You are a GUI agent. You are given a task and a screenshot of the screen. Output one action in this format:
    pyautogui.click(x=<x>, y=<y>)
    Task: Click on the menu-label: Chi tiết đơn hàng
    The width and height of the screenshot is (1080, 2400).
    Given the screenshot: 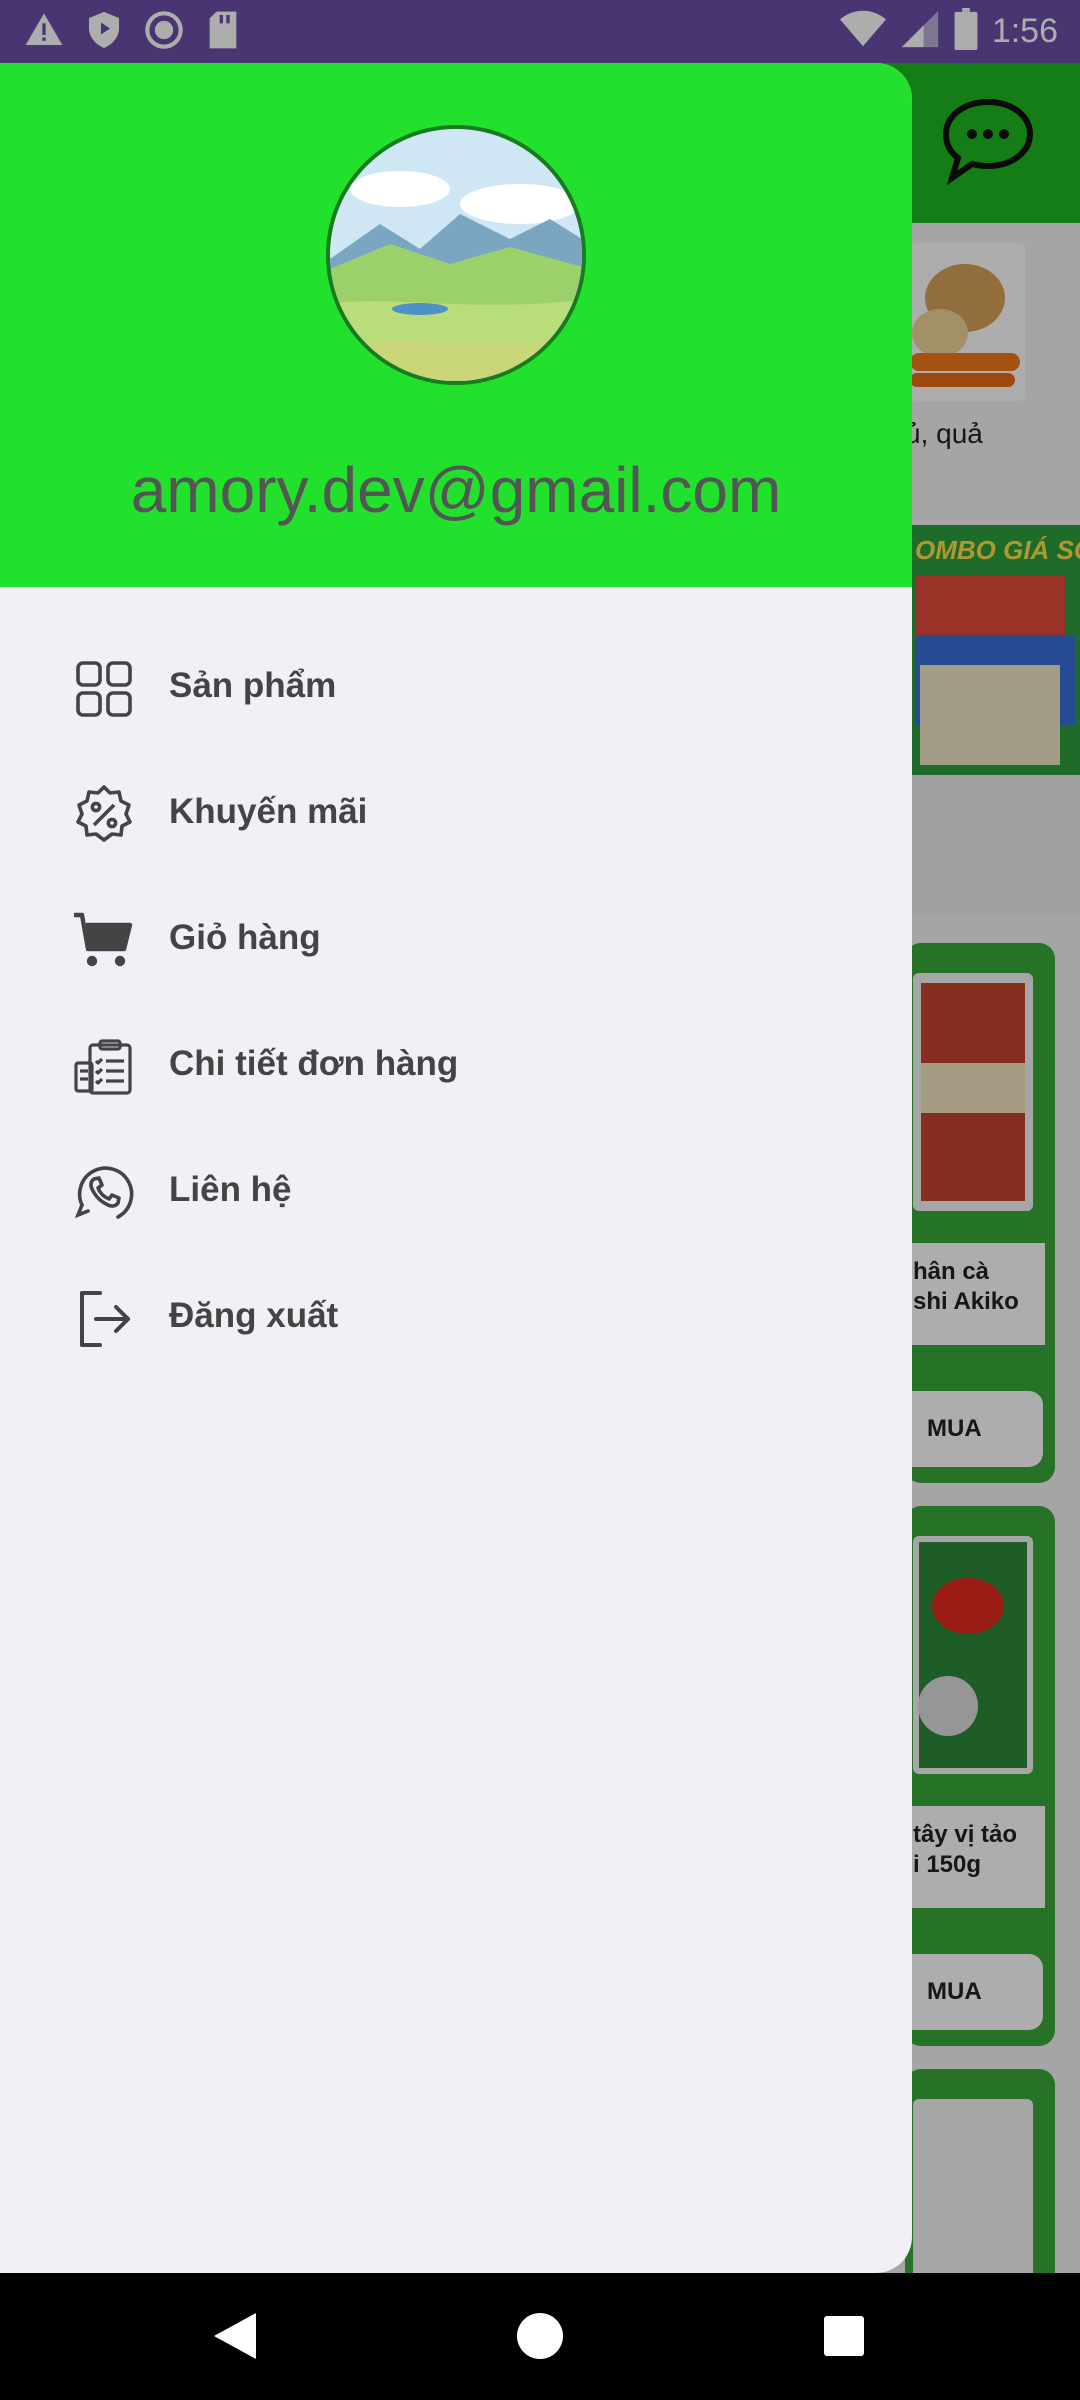 What is the action you would take?
    pyautogui.click(x=314, y=1063)
    